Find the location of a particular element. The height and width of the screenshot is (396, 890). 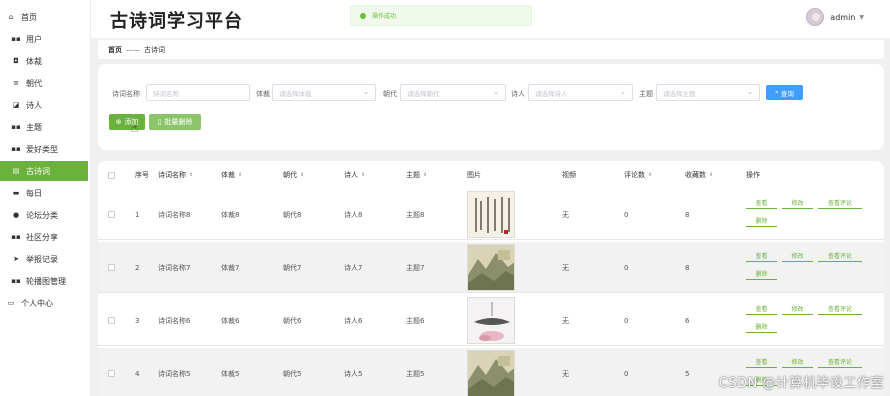

cell-theme: 主题8 is located at coordinates (415, 214).